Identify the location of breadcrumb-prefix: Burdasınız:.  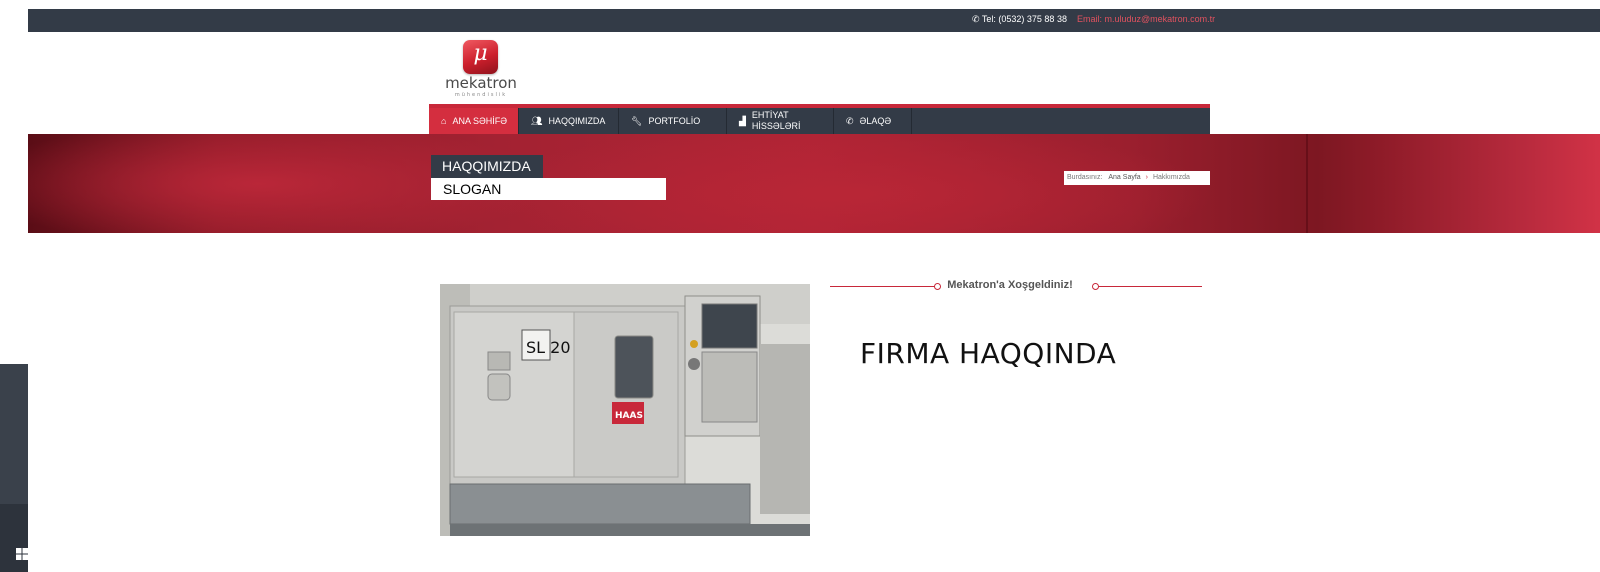
(1085, 177).